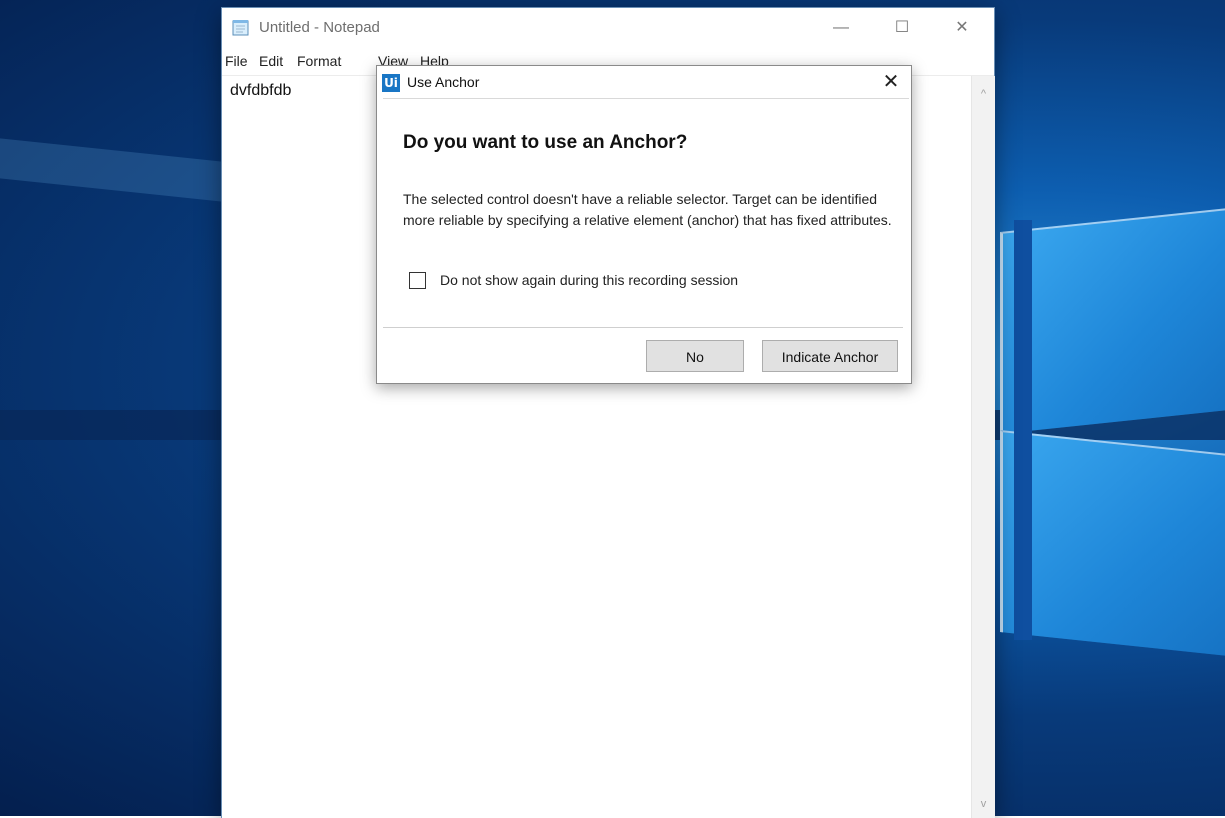 Image resolution: width=1225 pixels, height=818 pixels. What do you see at coordinates (111, 170) in the screenshot?
I see `wallpaper-light-beam` at bounding box center [111, 170].